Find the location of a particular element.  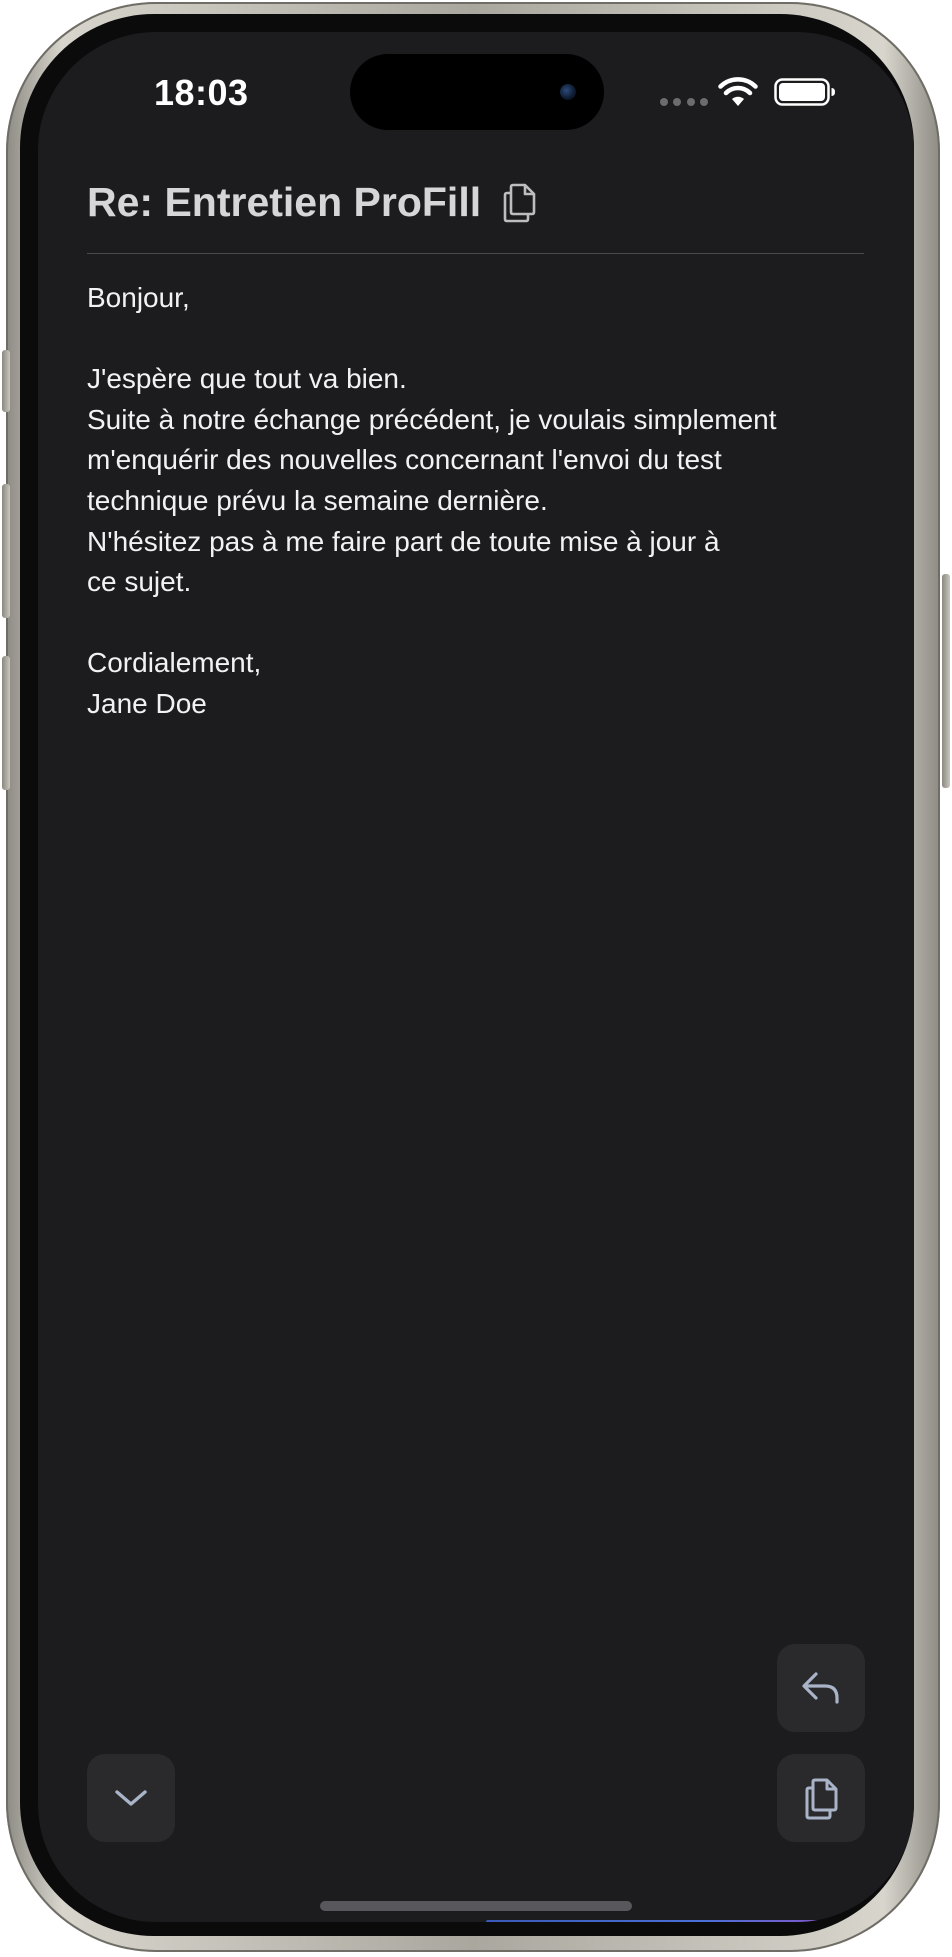

mail-body-line: Bonjour, is located at coordinates (138, 297).